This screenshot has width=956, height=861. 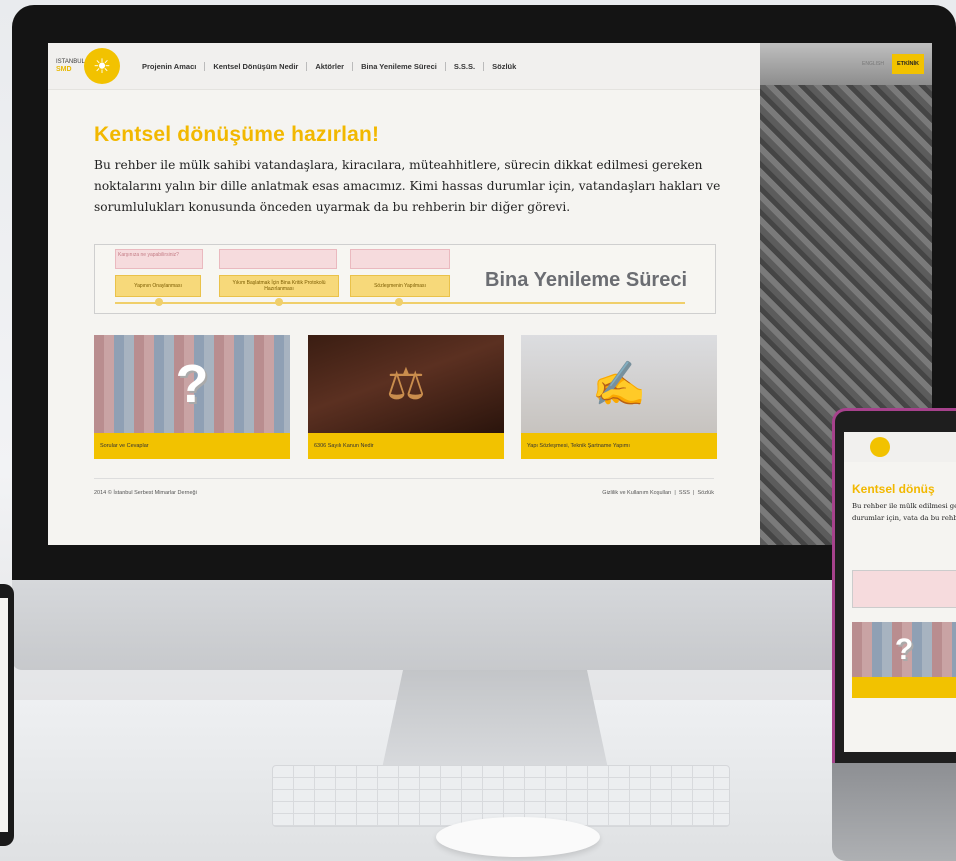 I want to click on sun-logo-icon: ☀, so click(x=102, y=66).